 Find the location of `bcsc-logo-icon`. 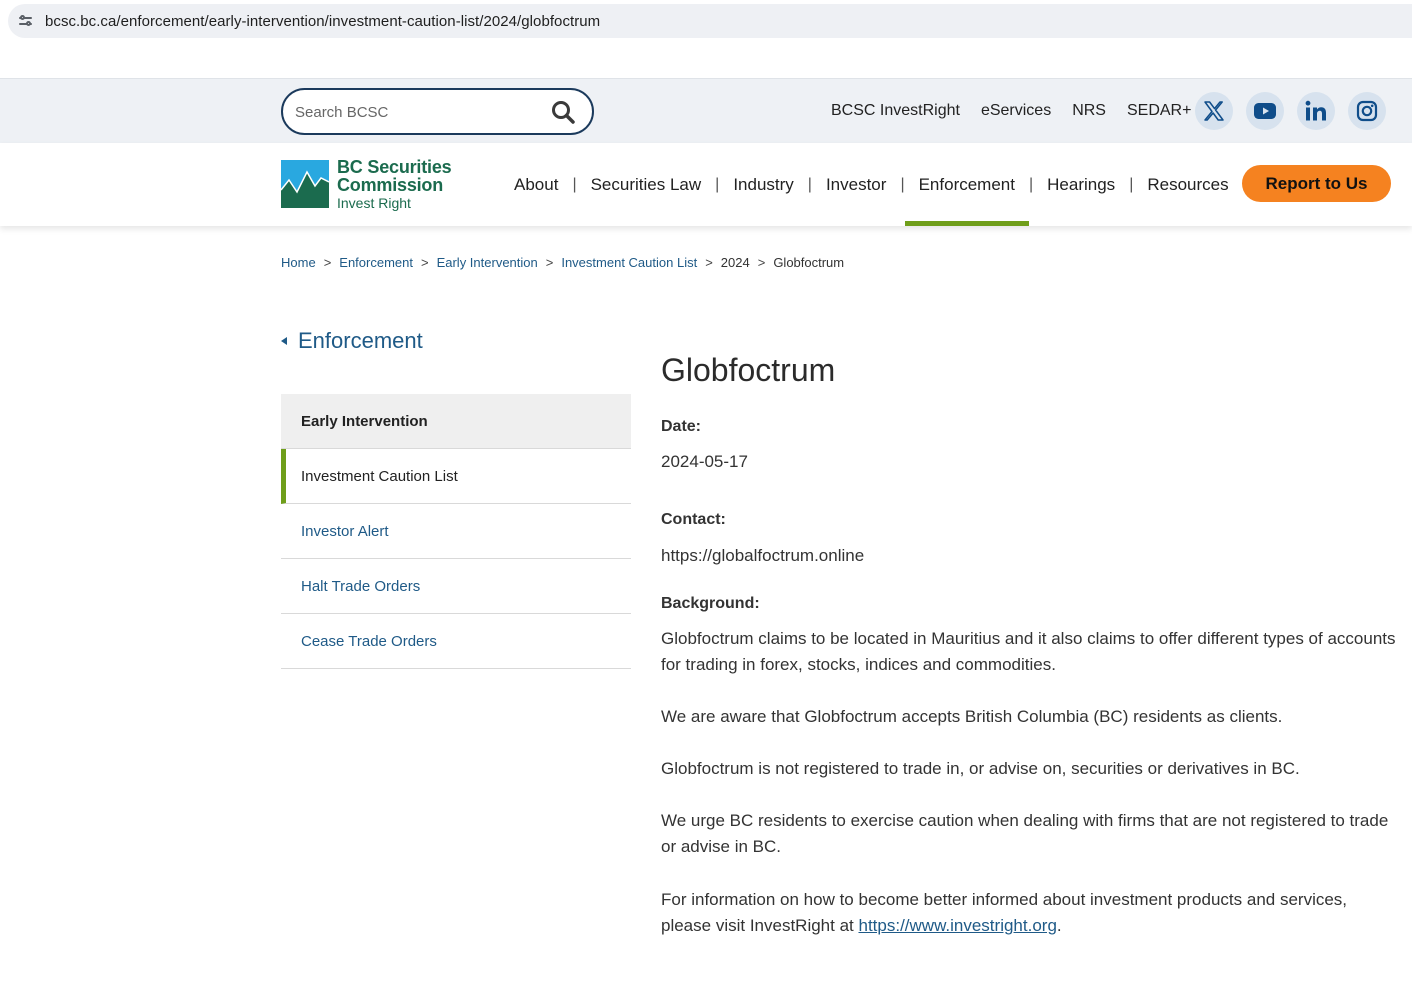

bcsc-logo-icon is located at coordinates (305, 184).